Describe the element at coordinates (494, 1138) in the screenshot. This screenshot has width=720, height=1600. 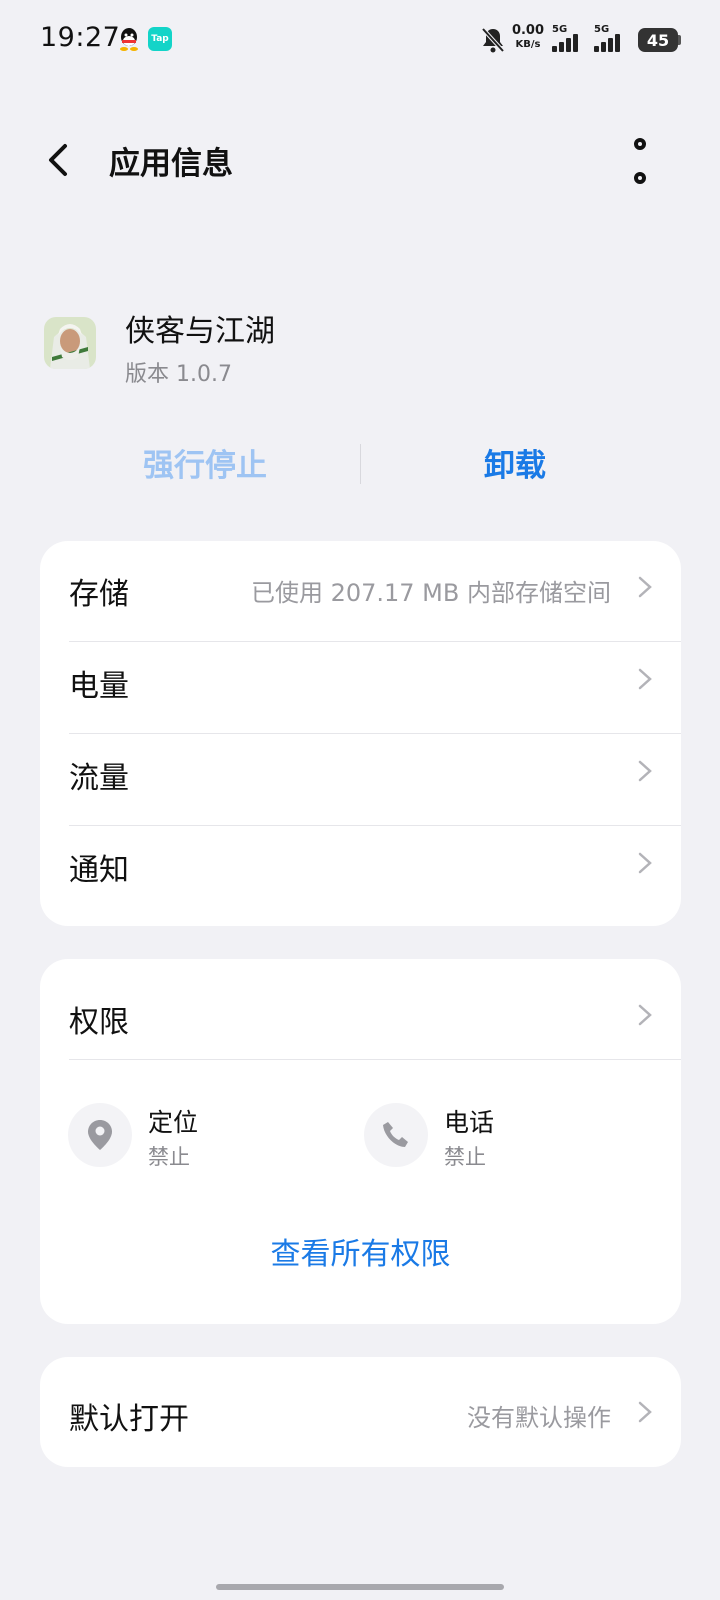
I see `permission-phone: 电话 禁止` at that location.